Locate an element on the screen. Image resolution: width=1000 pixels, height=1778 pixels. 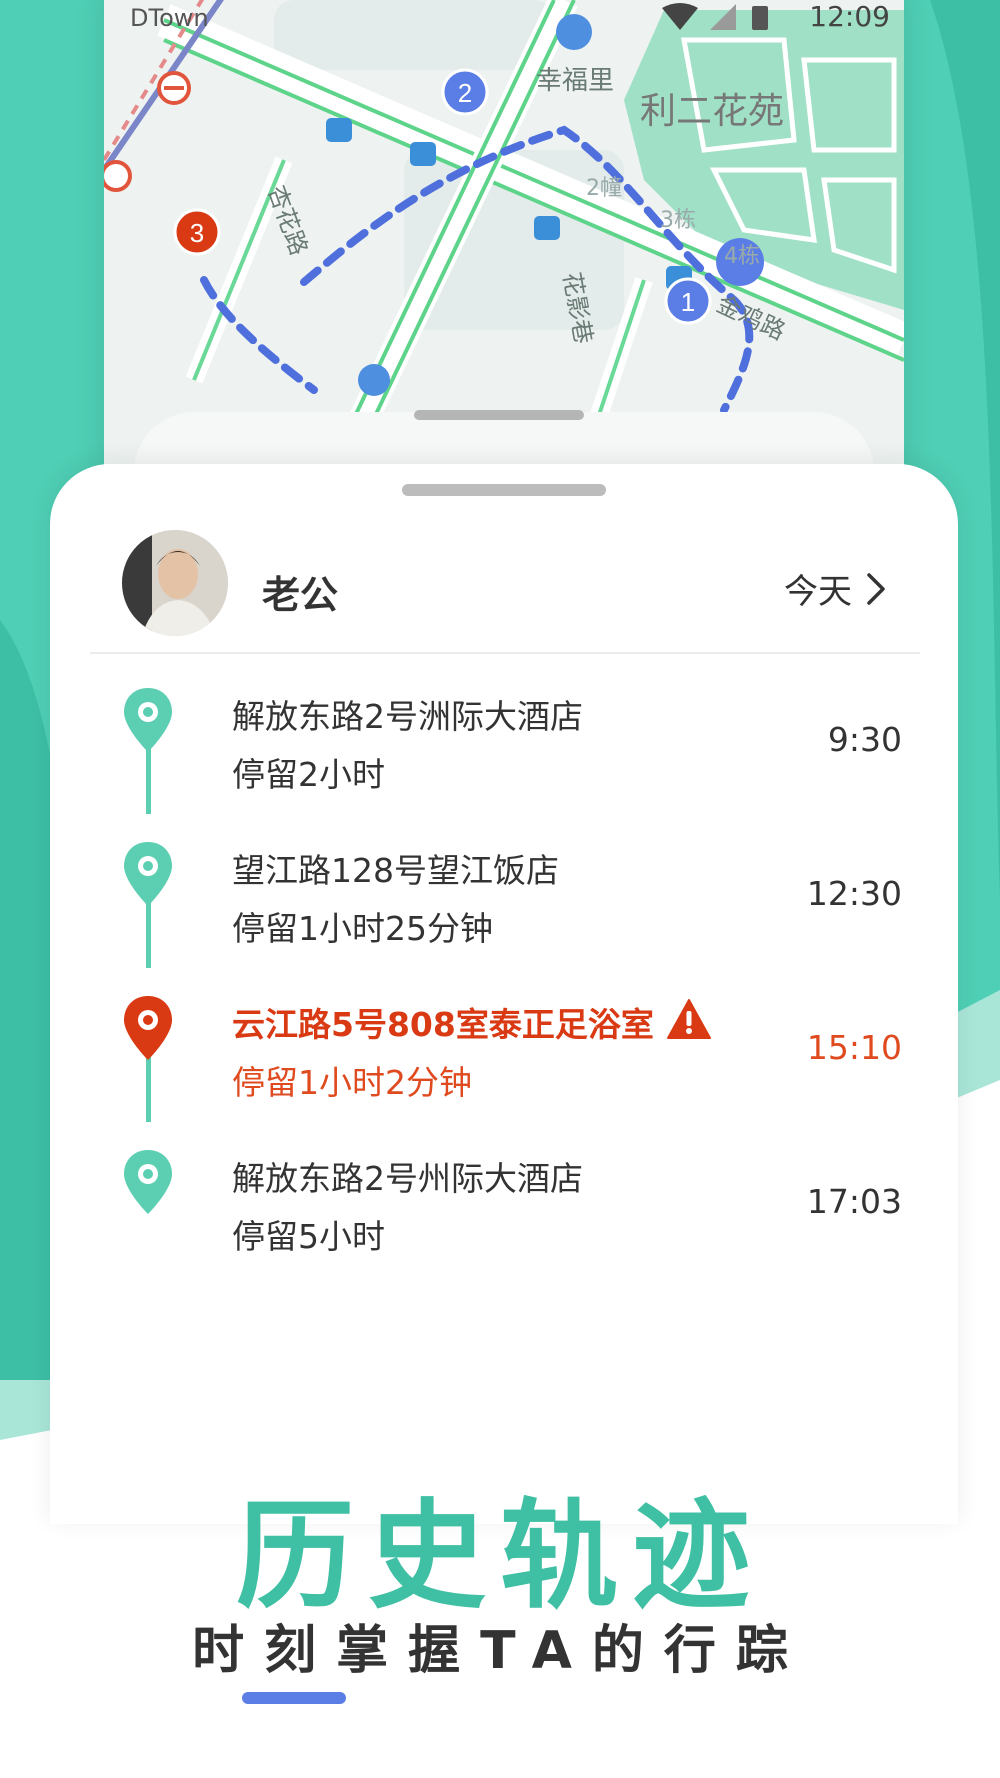
date-filter-label: 今天 is located at coordinates (818, 592).